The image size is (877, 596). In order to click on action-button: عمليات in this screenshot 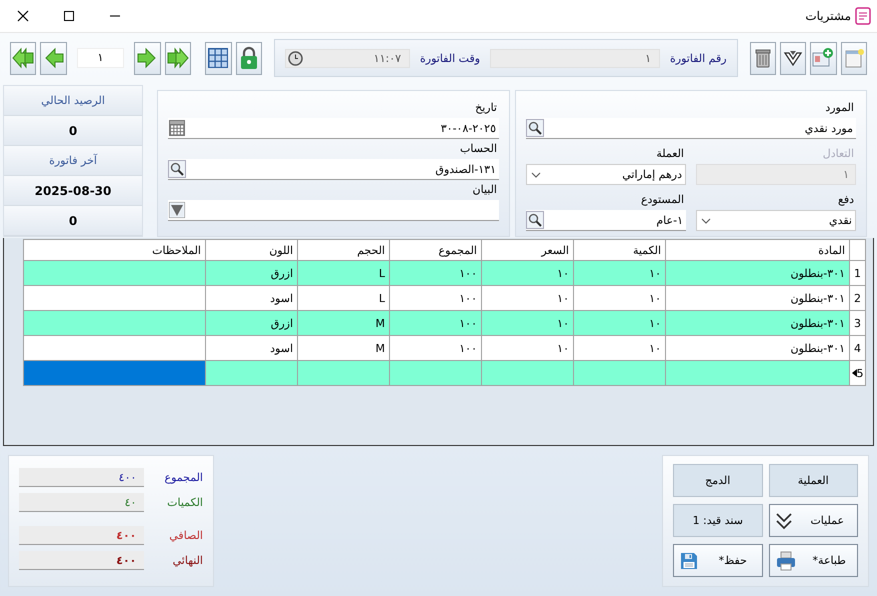, I will do `click(813, 520)`.